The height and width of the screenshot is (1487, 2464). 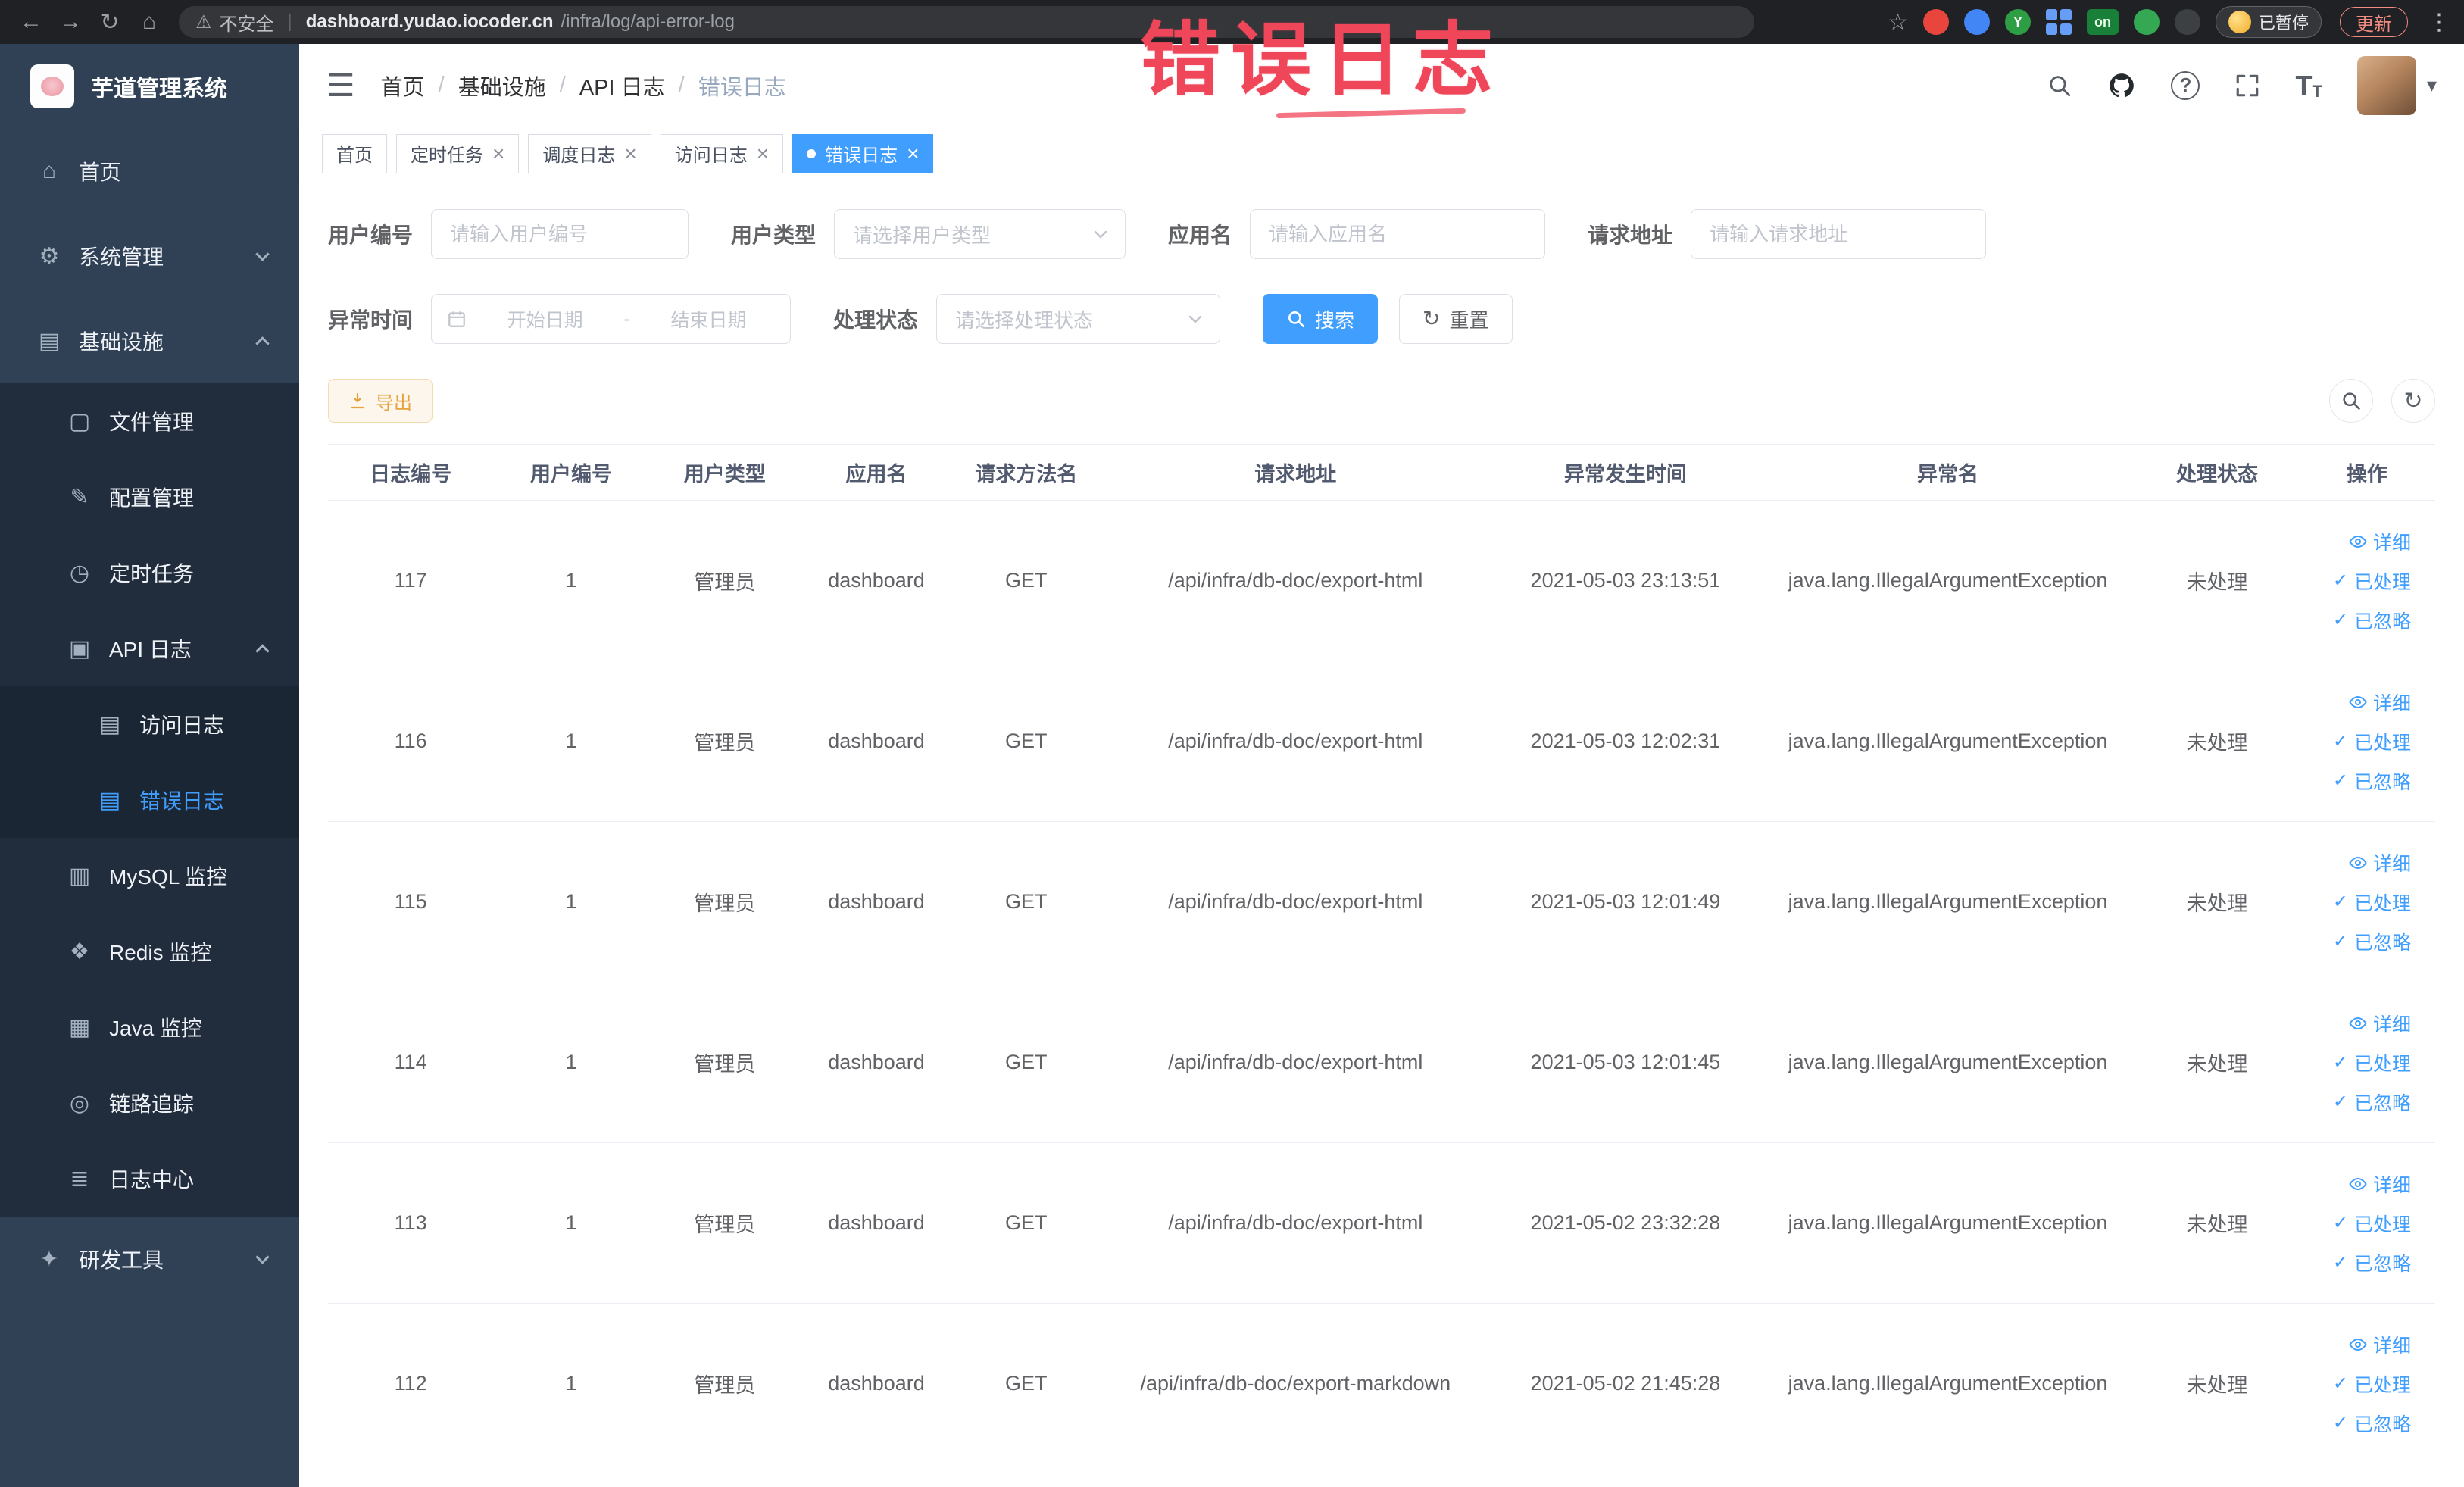 What do you see at coordinates (354, 153) in the screenshot?
I see `tab-home: 首页` at bounding box center [354, 153].